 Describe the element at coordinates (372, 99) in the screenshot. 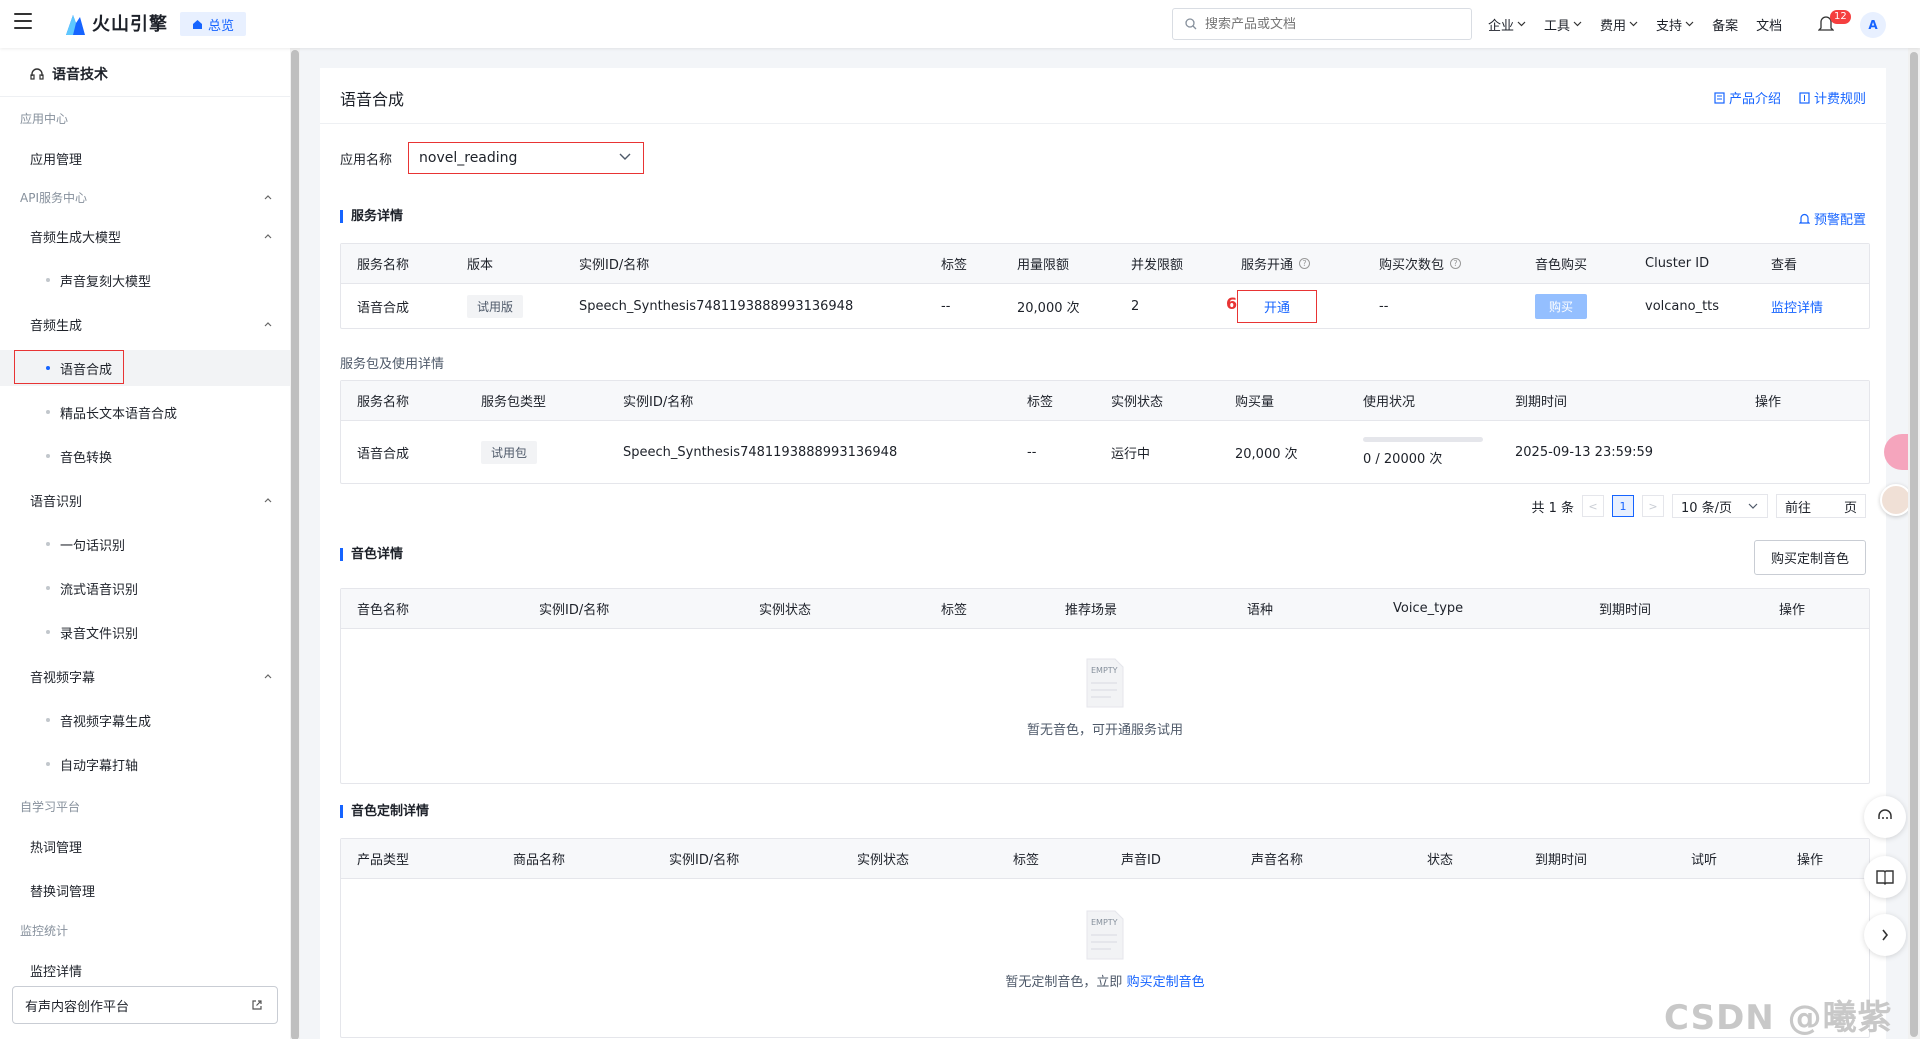

I see `page-title: 语音合成` at that location.